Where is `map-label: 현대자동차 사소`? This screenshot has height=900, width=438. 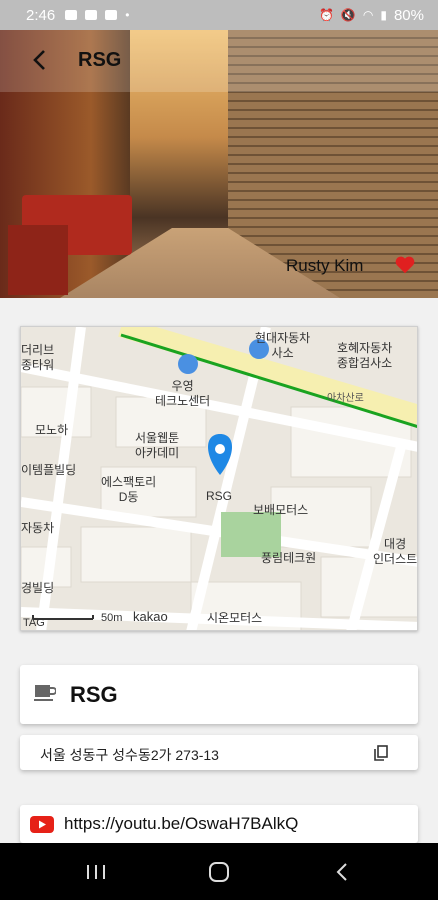 map-label: 현대자동차 사소 is located at coordinates (283, 345).